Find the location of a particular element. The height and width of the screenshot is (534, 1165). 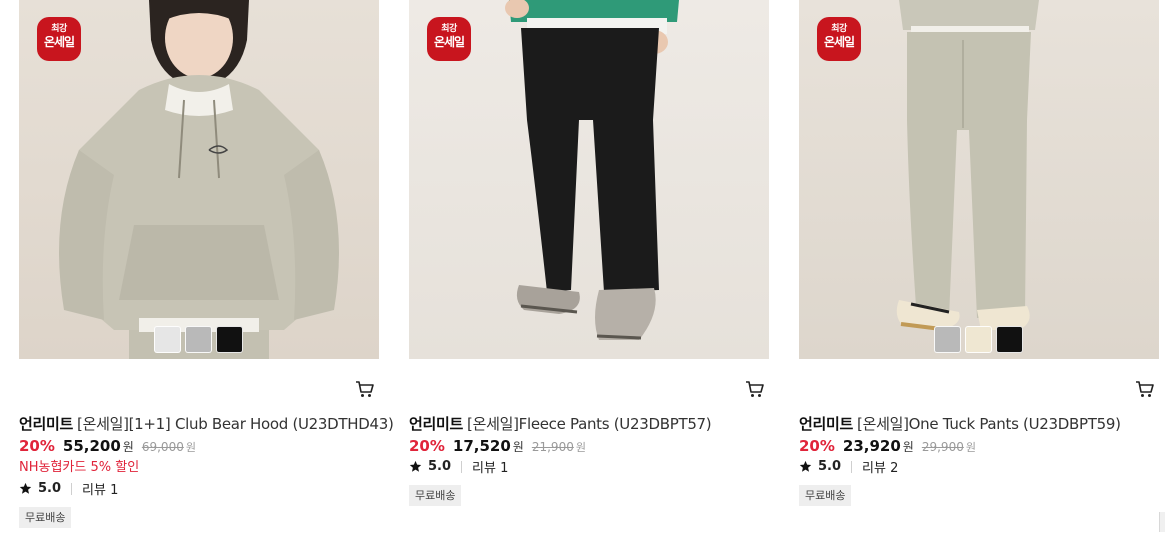

swatch-light-gray is located at coordinates (167, 339).